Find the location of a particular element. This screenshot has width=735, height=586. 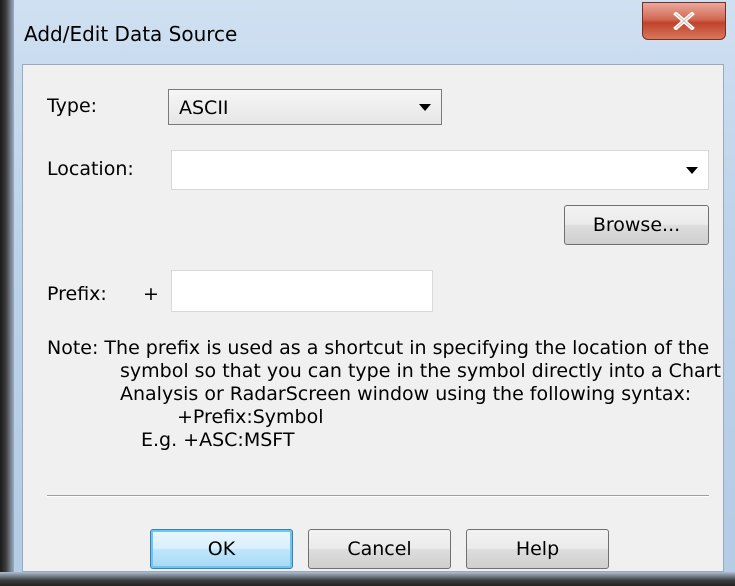

close-button is located at coordinates (684, 21).